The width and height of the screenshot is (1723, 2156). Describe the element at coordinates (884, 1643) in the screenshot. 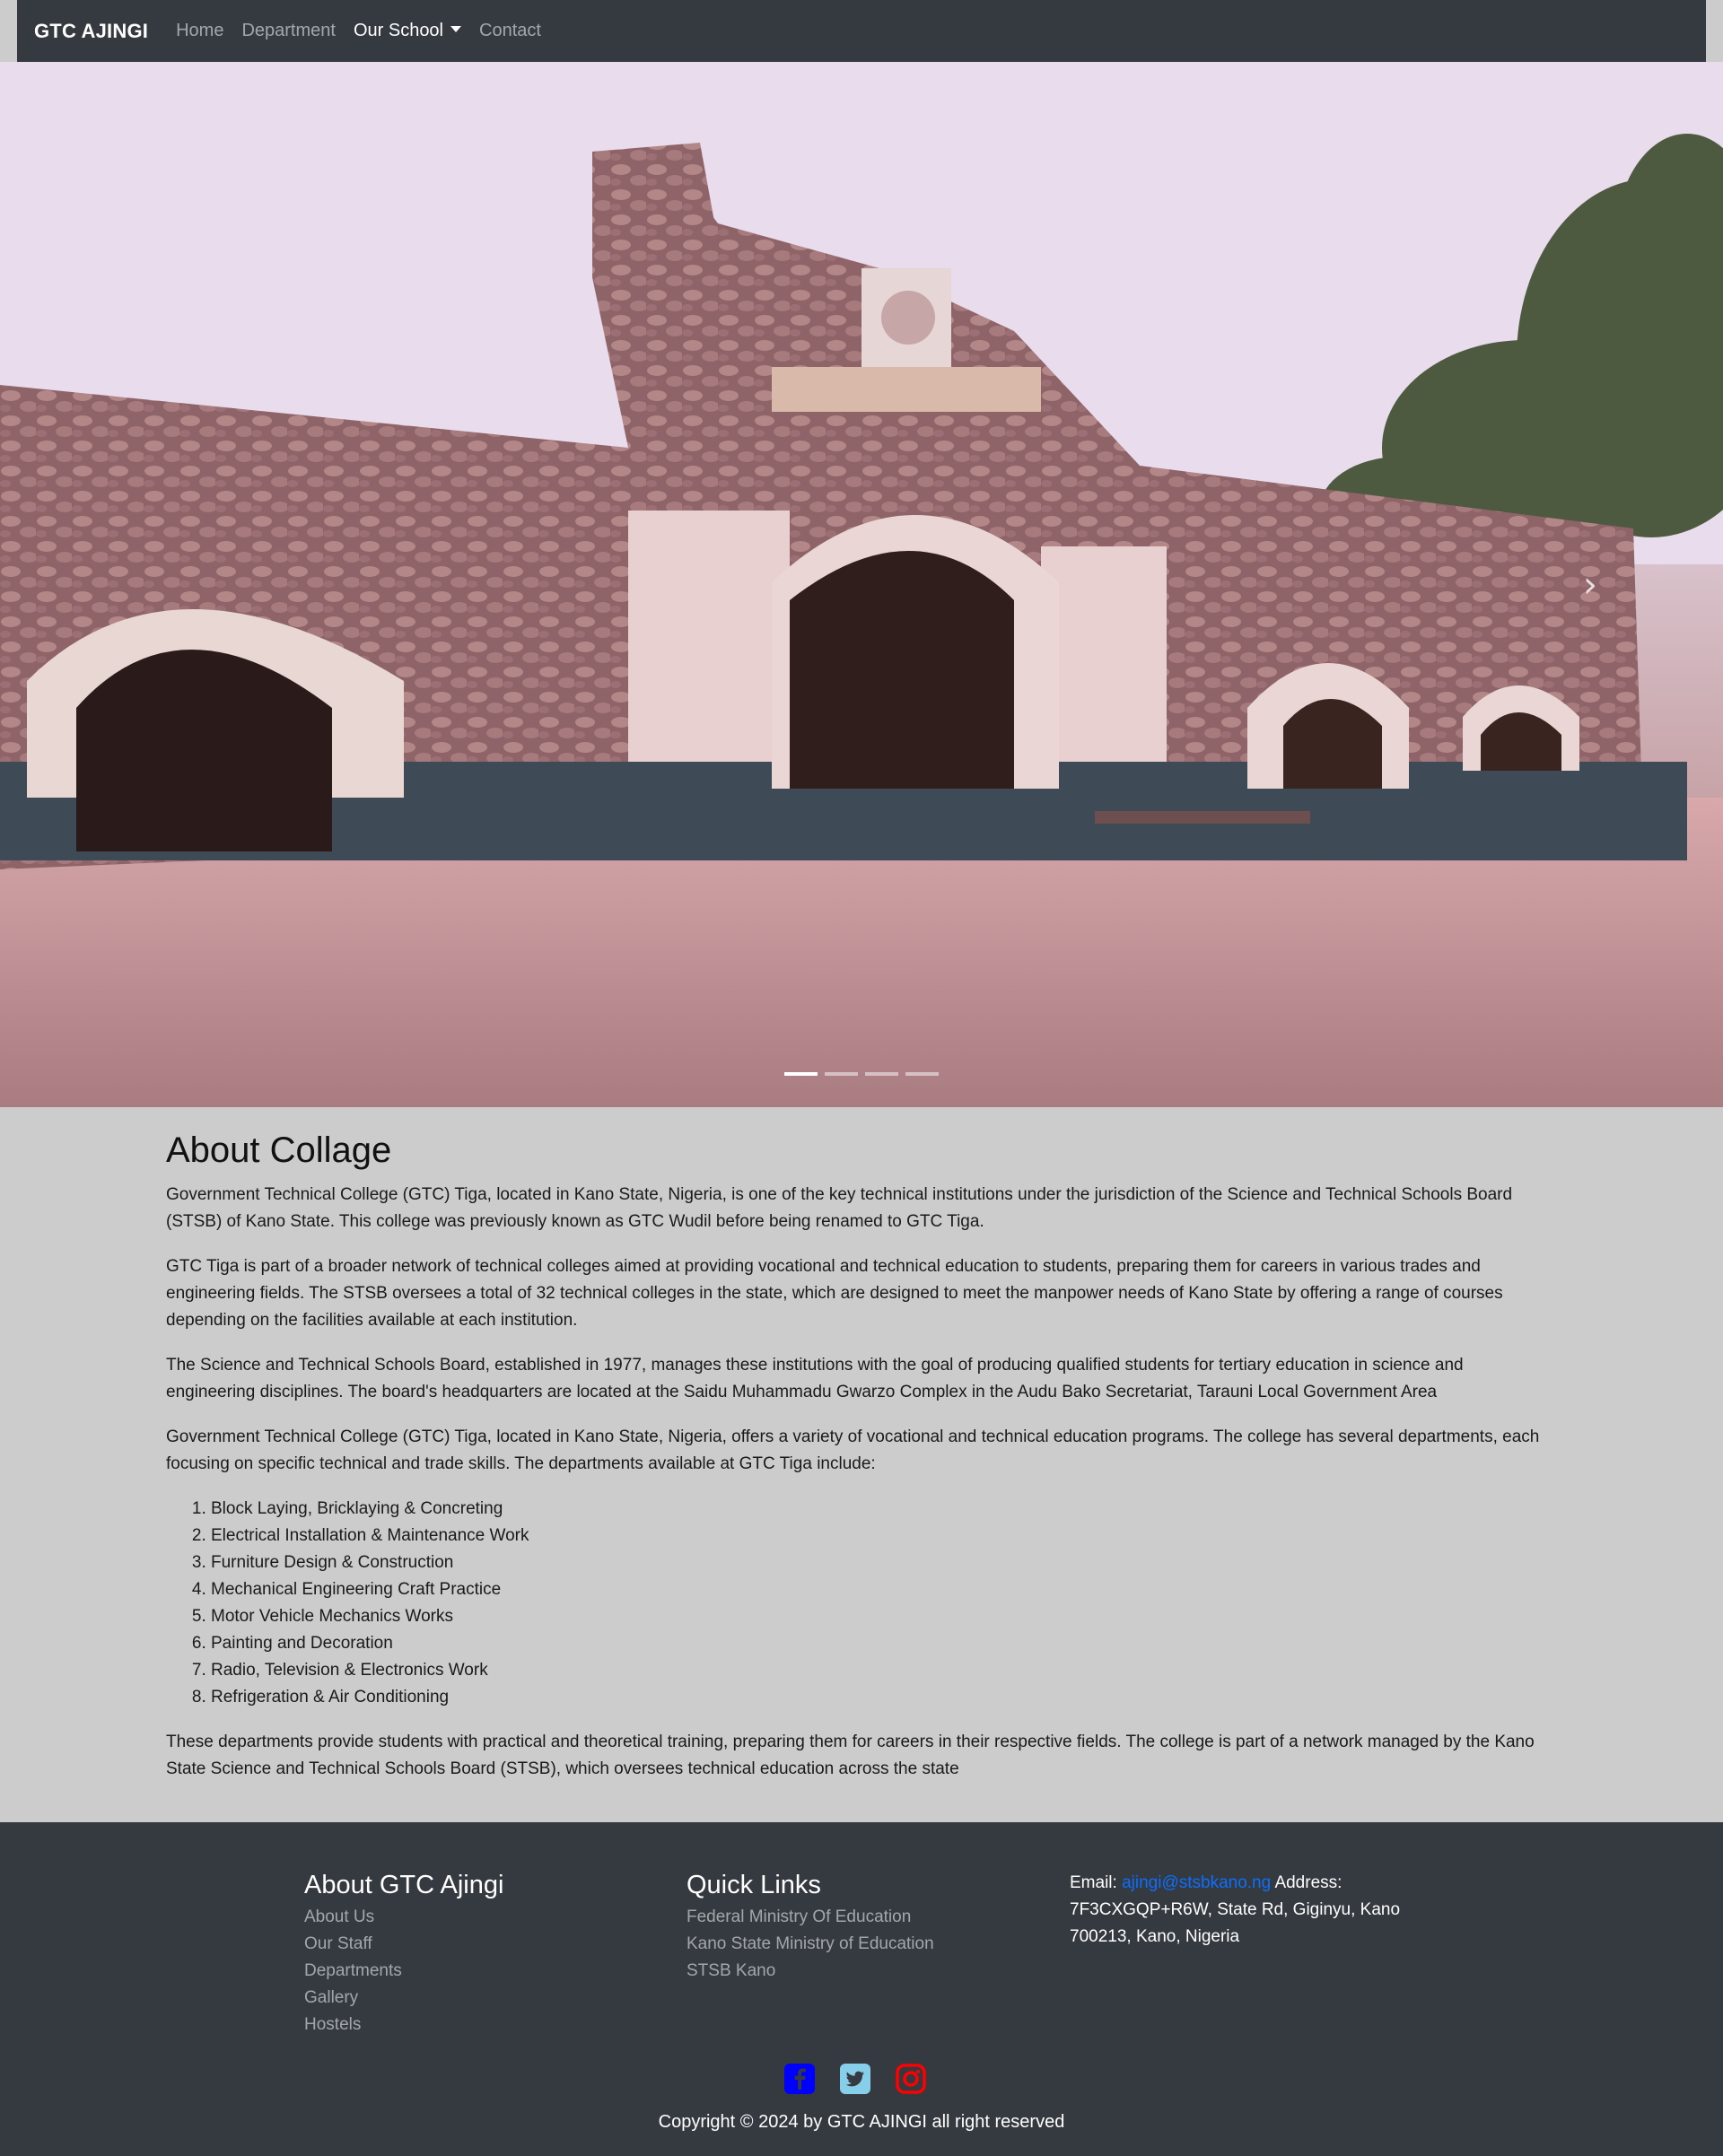

I see `department-item: Painting and Decoration` at that location.